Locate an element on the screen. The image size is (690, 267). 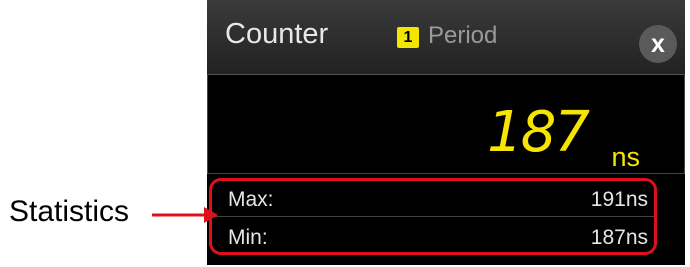
stat-label-min: Min: is located at coordinates (248, 237).